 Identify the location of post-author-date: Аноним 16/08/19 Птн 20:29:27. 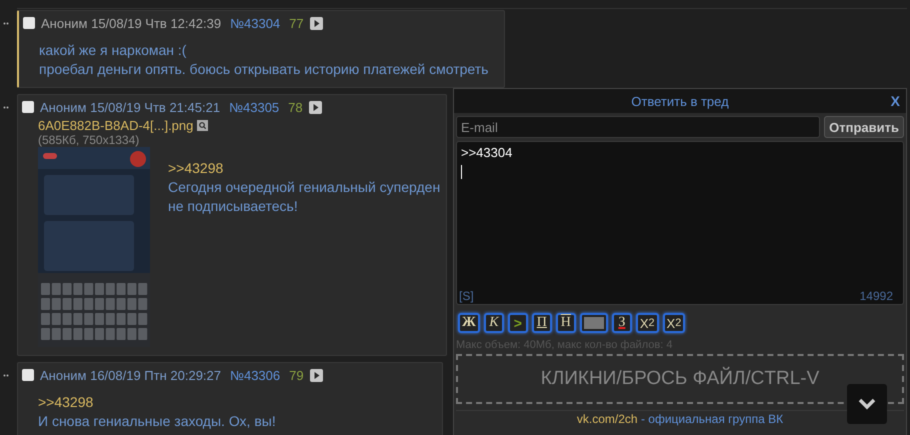
(131, 375).